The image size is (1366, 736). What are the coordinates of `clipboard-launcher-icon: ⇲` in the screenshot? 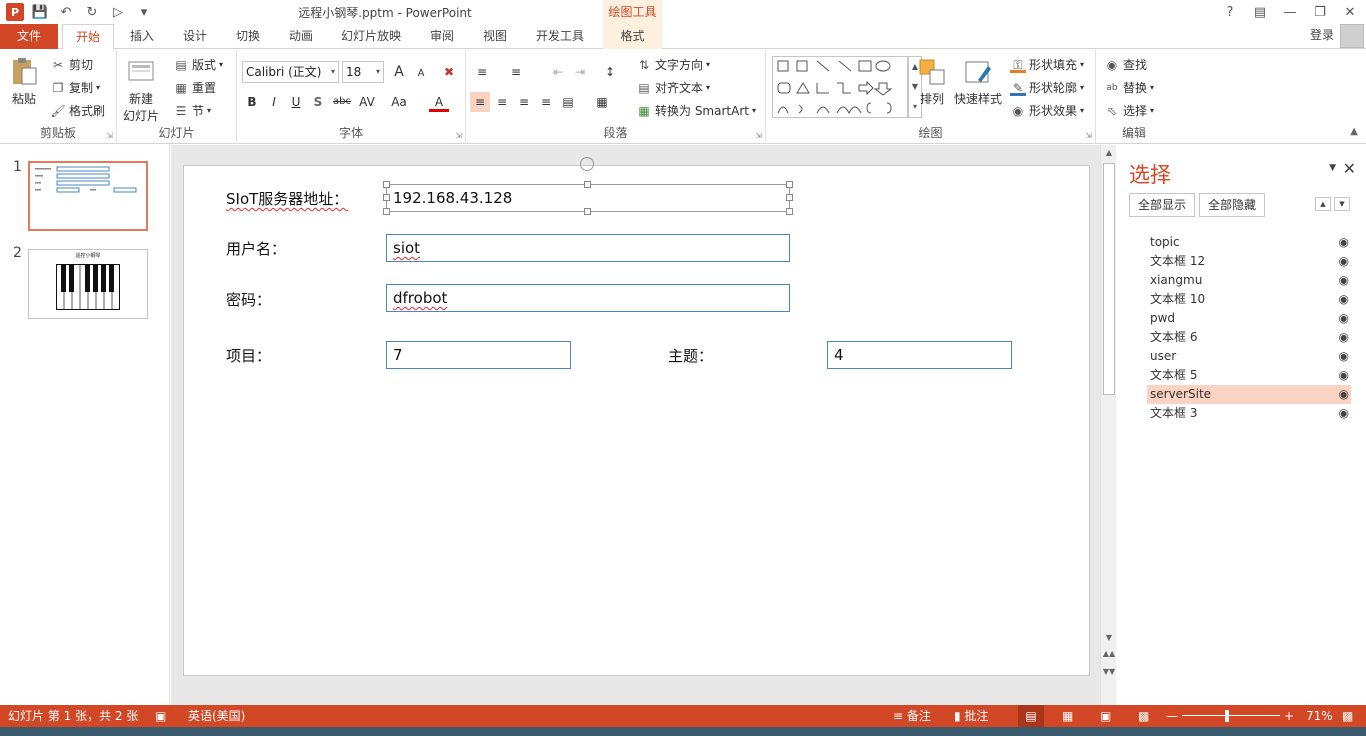 It's located at (109, 135).